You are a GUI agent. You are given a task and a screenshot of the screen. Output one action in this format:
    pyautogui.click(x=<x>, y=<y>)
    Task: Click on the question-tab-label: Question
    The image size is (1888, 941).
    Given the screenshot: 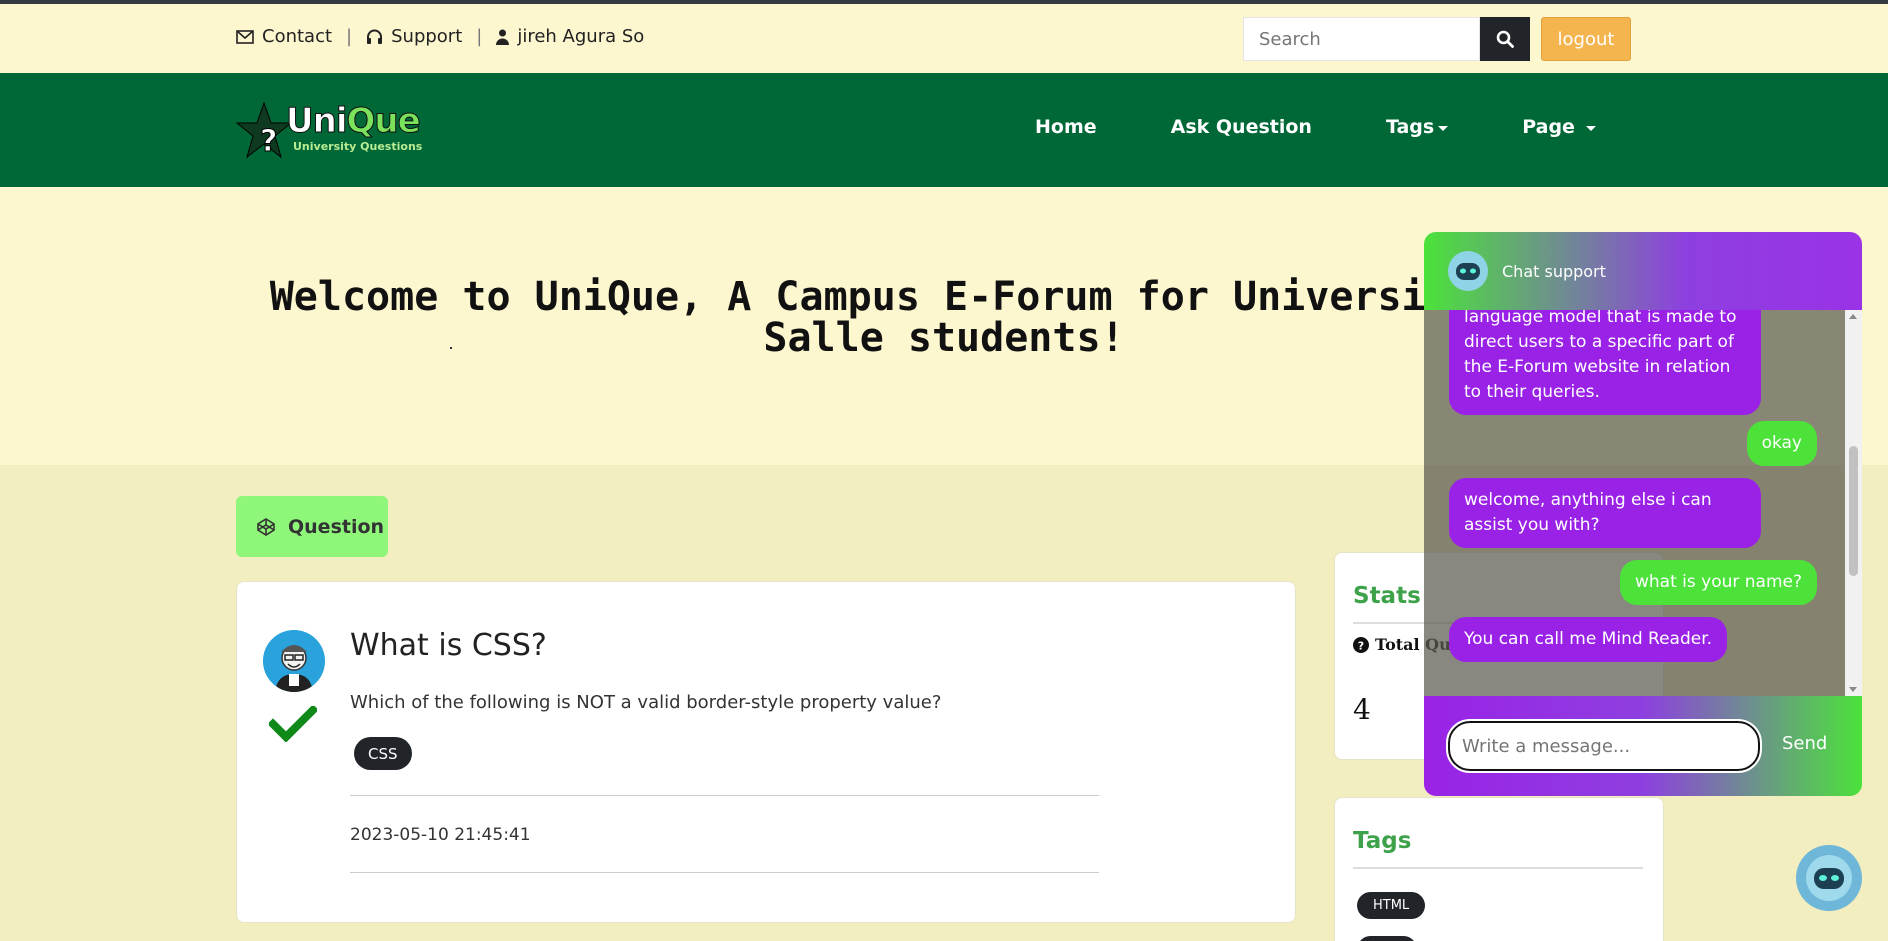 What is the action you would take?
    pyautogui.click(x=336, y=526)
    